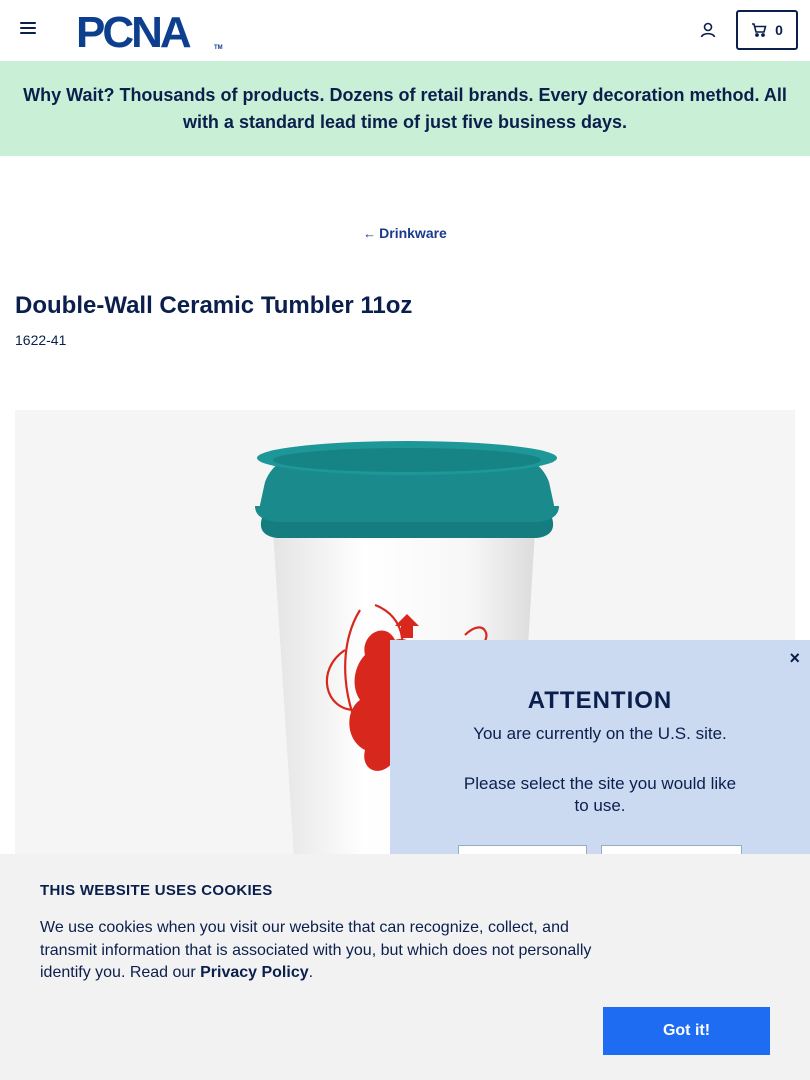 The image size is (810, 1080). I want to click on cart-icon, so click(759, 30).